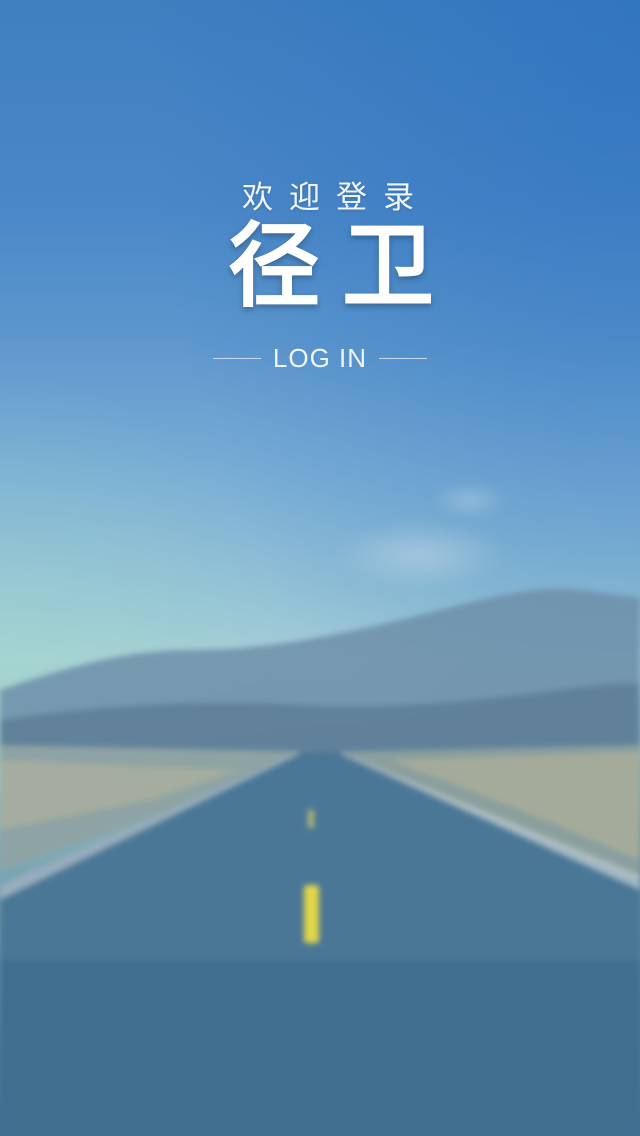 The image size is (640, 1136). What do you see at coordinates (236, 358) in the screenshot?
I see `divider-left` at bounding box center [236, 358].